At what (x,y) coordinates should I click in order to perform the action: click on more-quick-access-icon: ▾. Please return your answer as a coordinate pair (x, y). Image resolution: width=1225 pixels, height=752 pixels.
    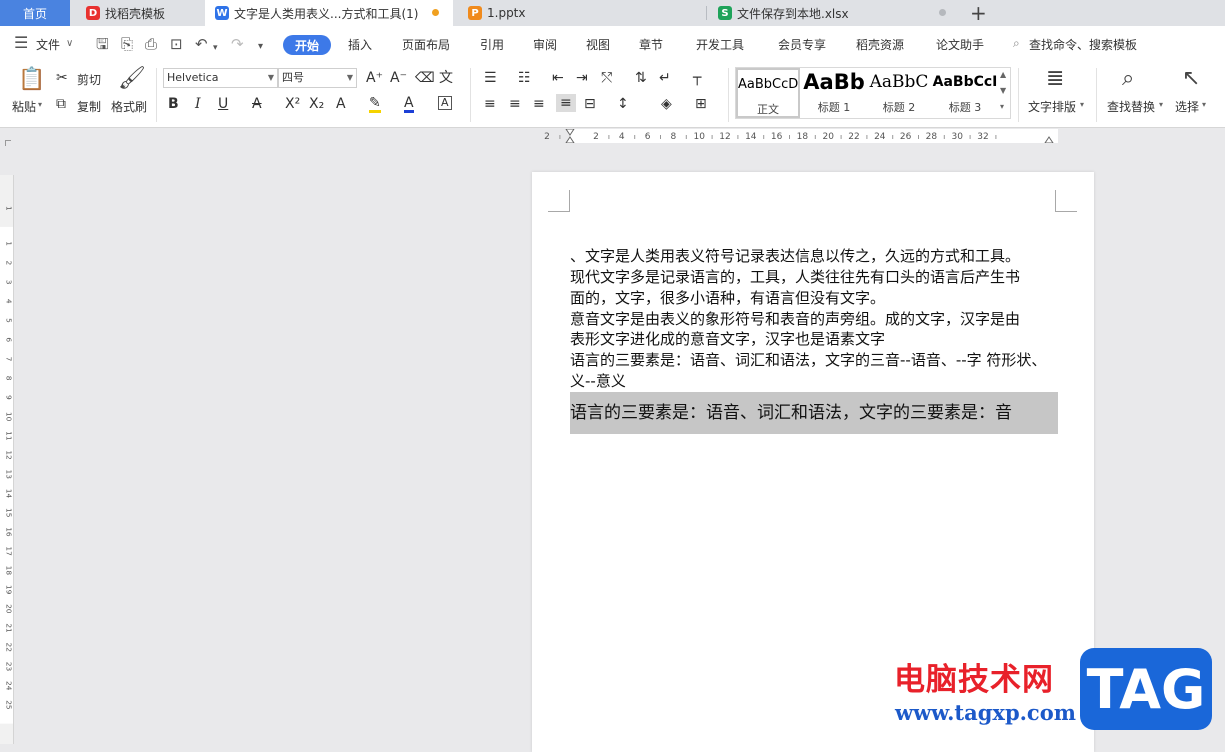
    Looking at the image, I should click on (260, 47).